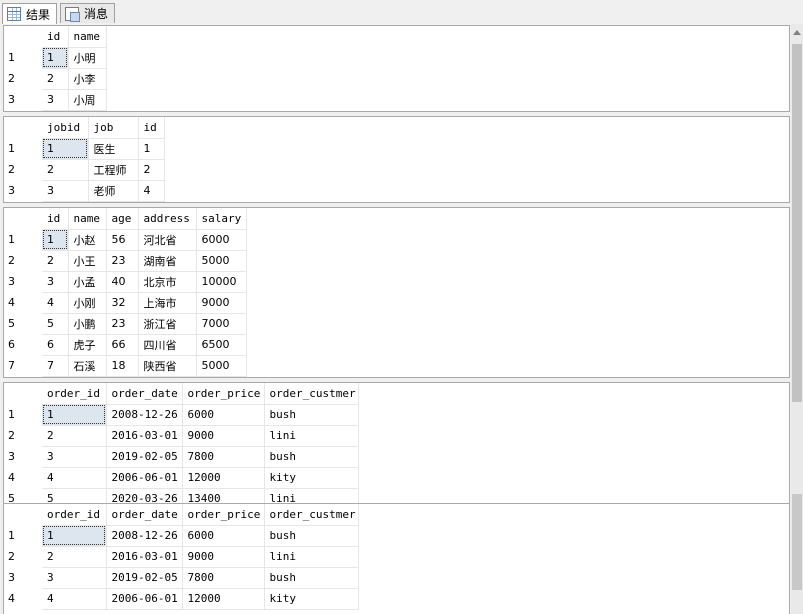 Image resolution: width=803 pixels, height=614 pixels. I want to click on table-cell: 9000, so click(223, 557).